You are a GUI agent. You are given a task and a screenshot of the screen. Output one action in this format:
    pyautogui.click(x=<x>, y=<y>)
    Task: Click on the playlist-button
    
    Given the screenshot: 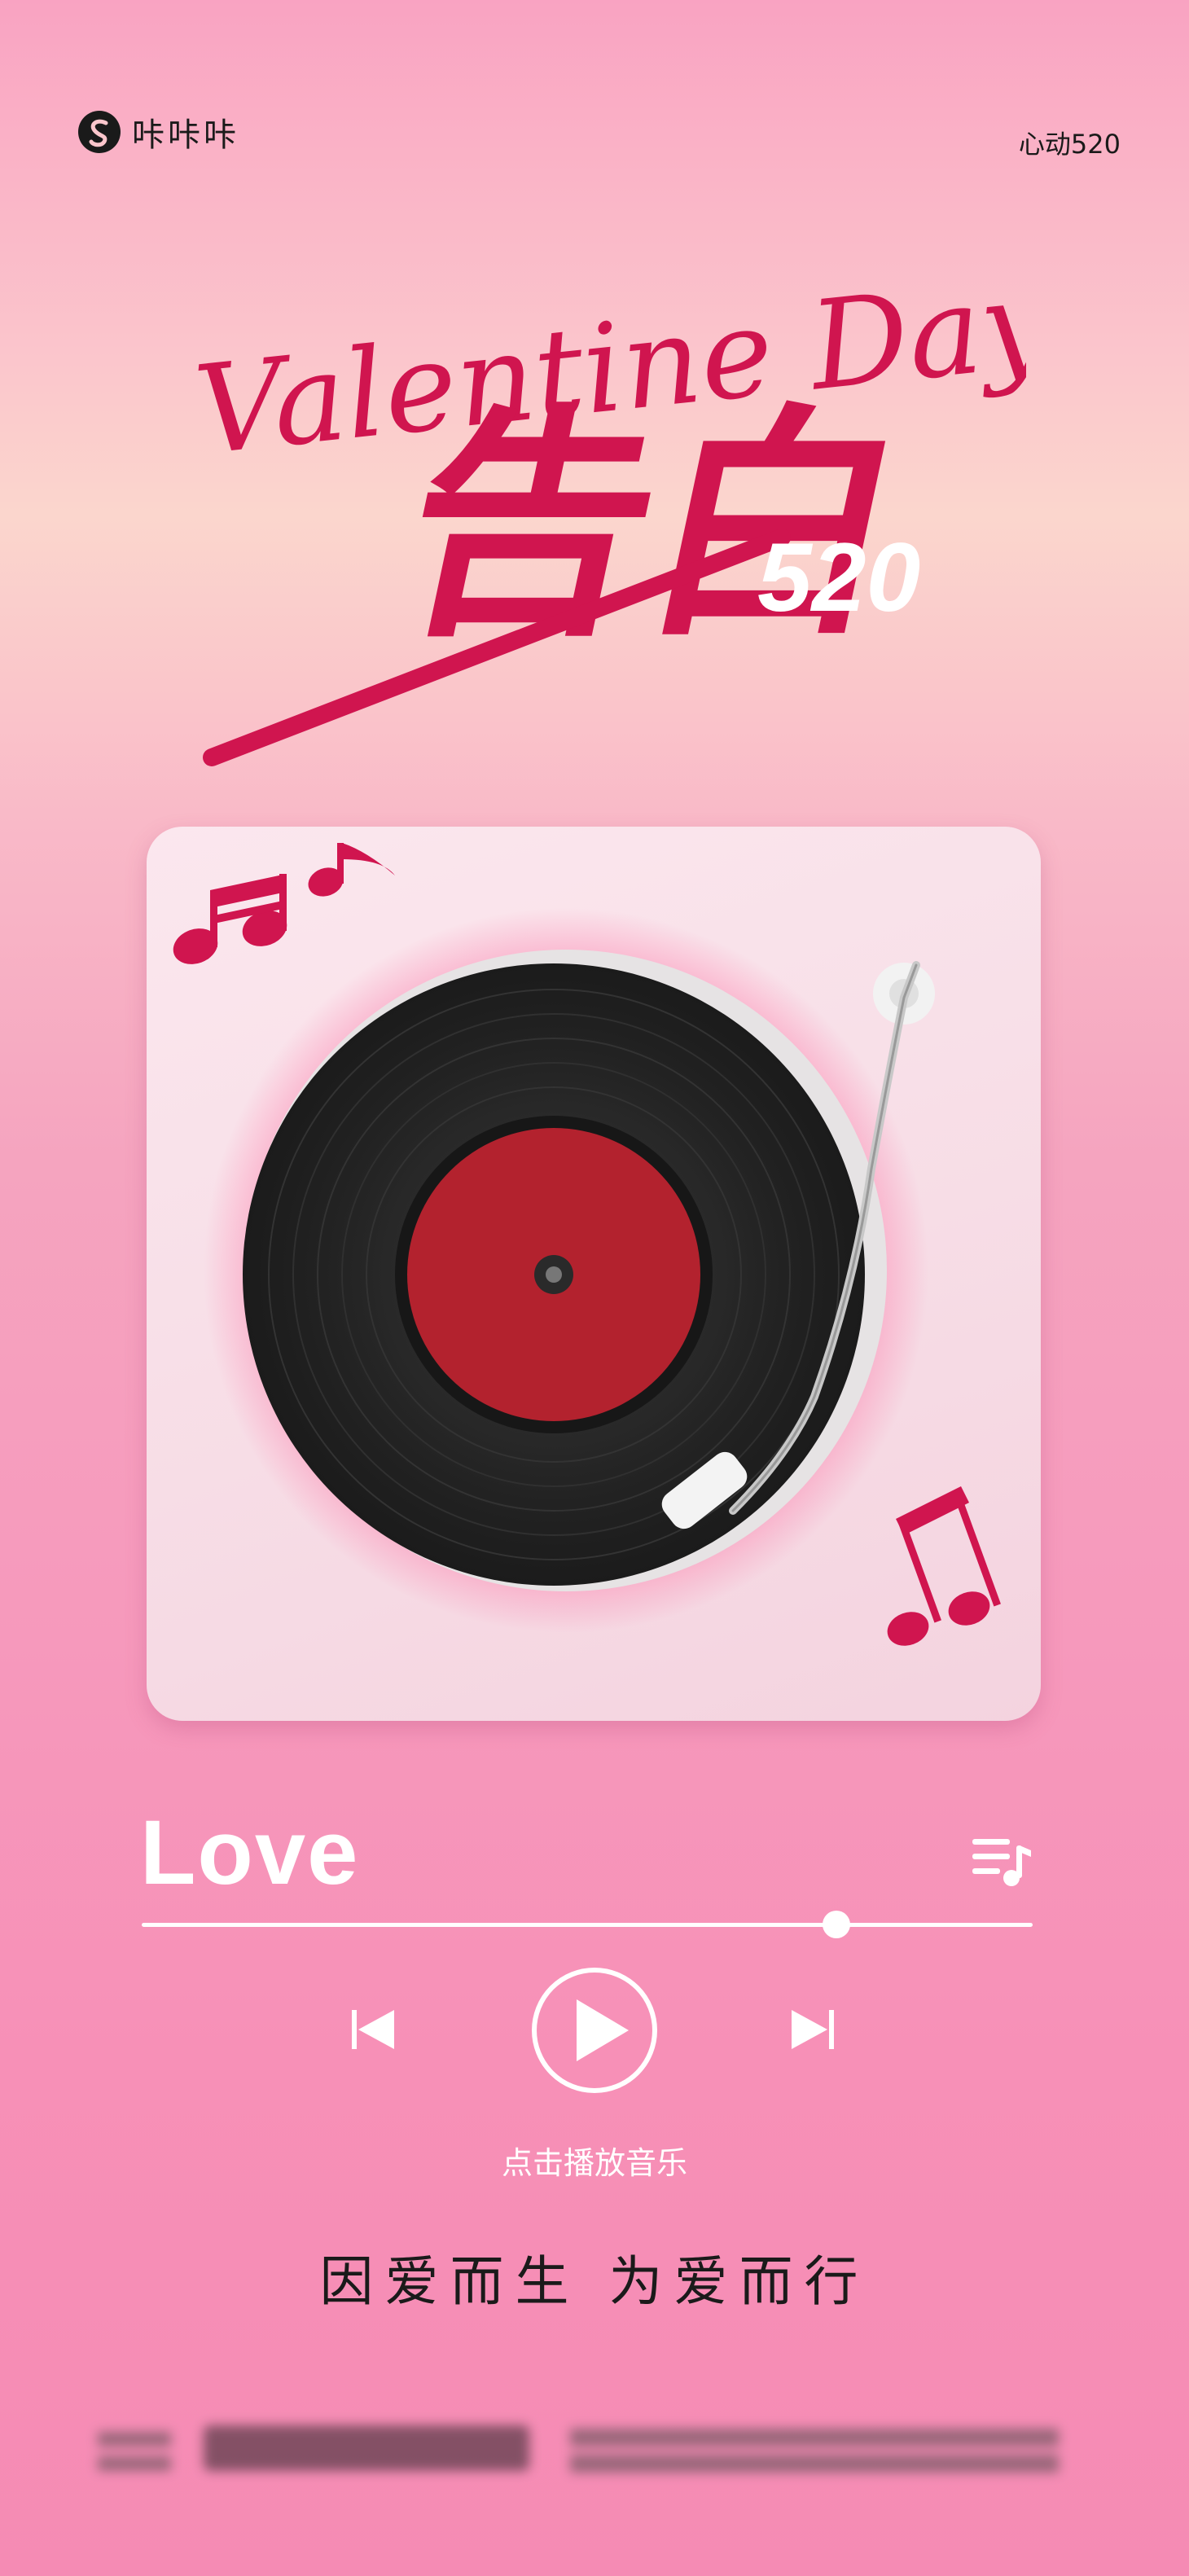 What is the action you would take?
    pyautogui.click(x=1002, y=1860)
    